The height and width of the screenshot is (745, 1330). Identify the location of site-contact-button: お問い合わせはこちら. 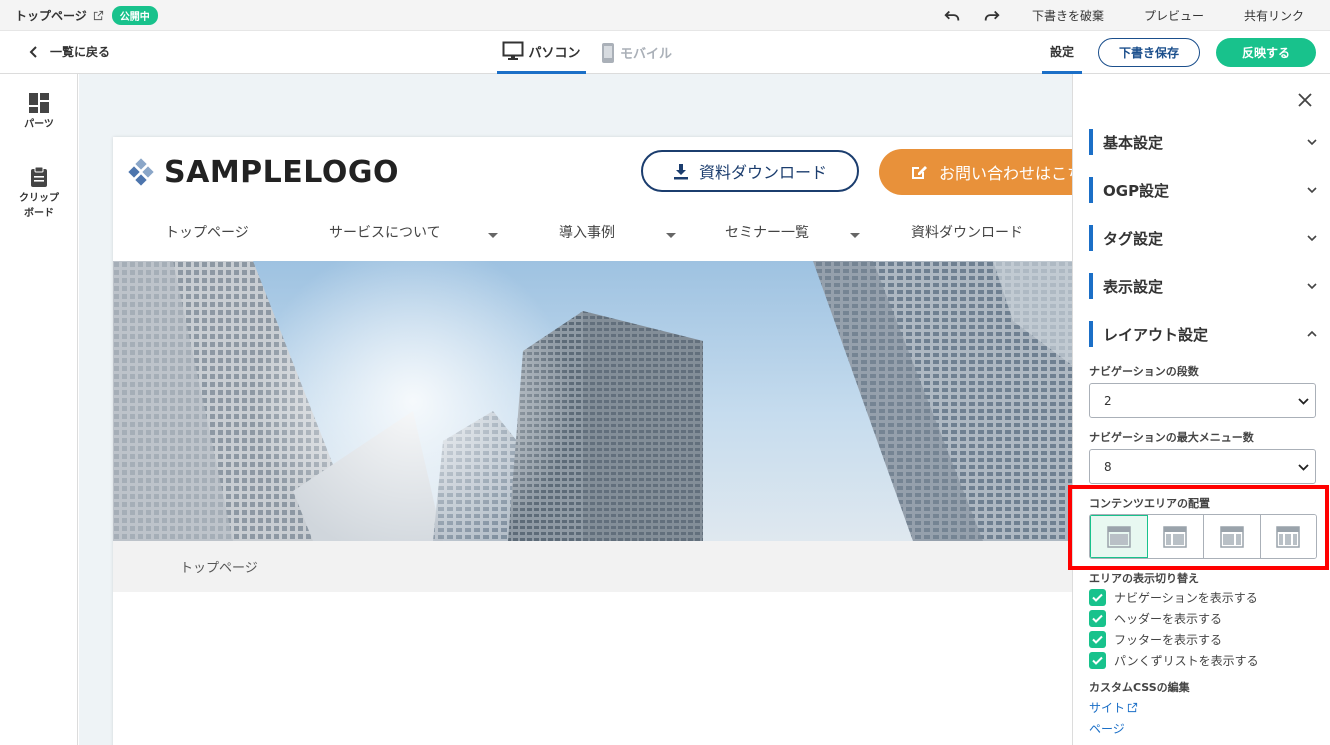
(975, 172).